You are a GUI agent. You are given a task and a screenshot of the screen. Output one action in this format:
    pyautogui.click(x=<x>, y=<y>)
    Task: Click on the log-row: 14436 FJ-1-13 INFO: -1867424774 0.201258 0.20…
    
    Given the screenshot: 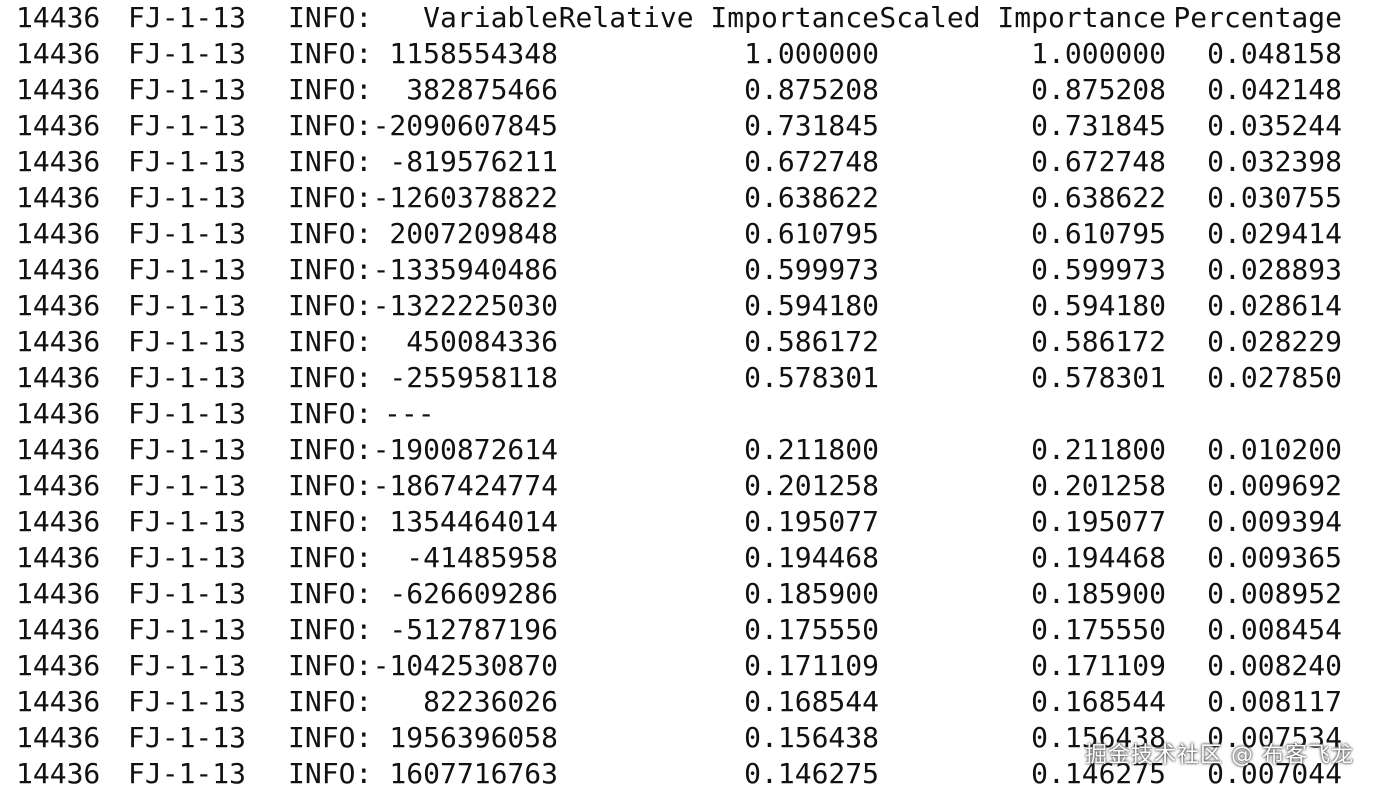 What is the action you would take?
    pyautogui.click(x=688, y=486)
    